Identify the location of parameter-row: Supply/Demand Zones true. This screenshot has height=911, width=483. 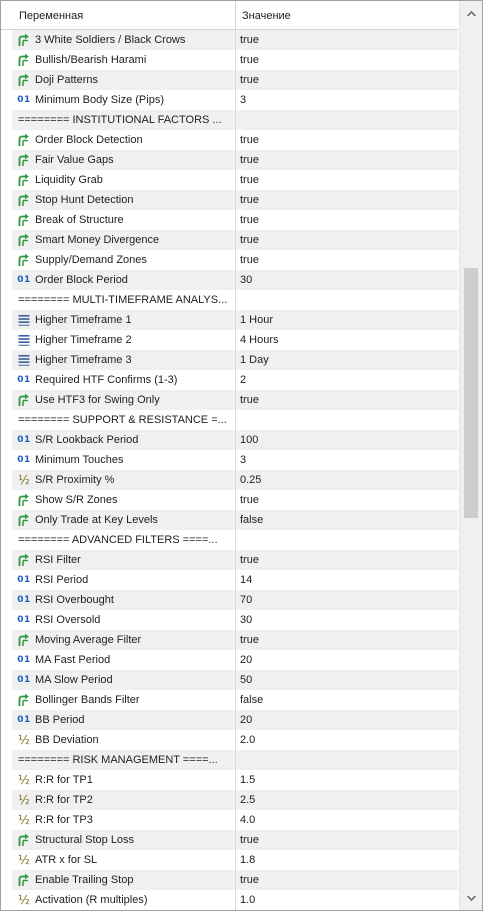
(235, 260).